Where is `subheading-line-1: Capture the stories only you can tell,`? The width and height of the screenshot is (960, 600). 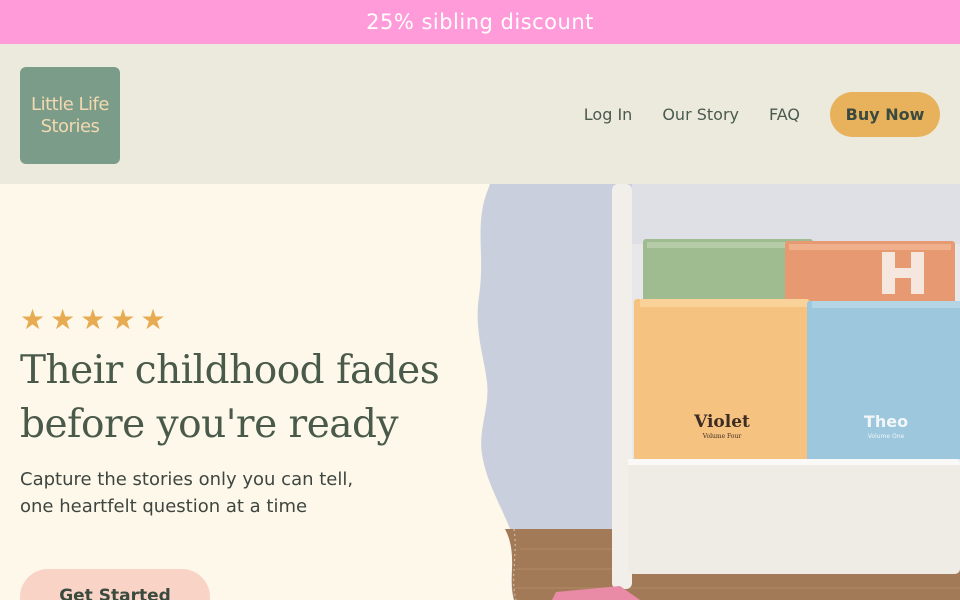
subheading-line-1: Capture the stories only you can tell, is located at coordinates (187, 479).